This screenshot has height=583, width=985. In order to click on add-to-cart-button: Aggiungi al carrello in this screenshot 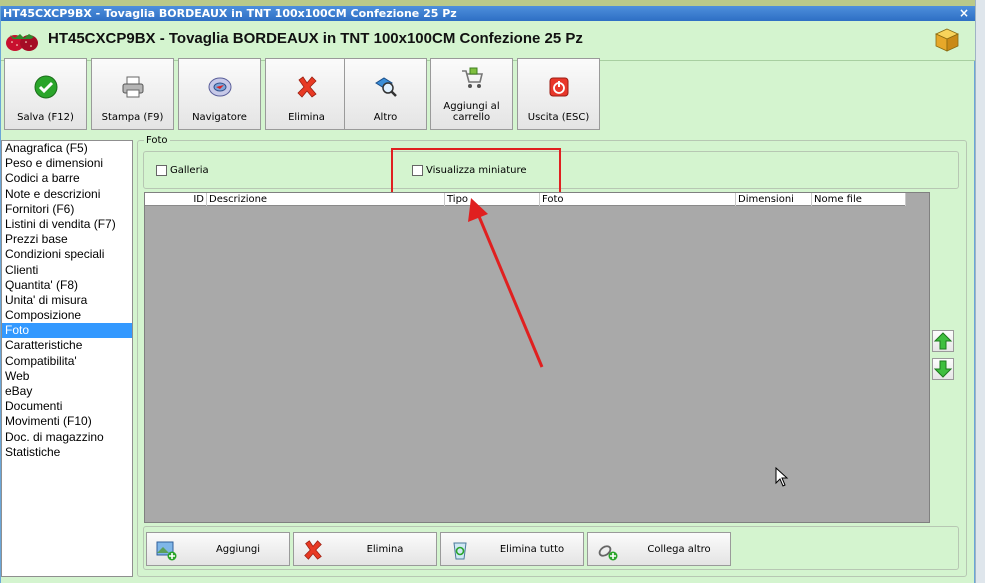, I will do `click(471, 94)`.